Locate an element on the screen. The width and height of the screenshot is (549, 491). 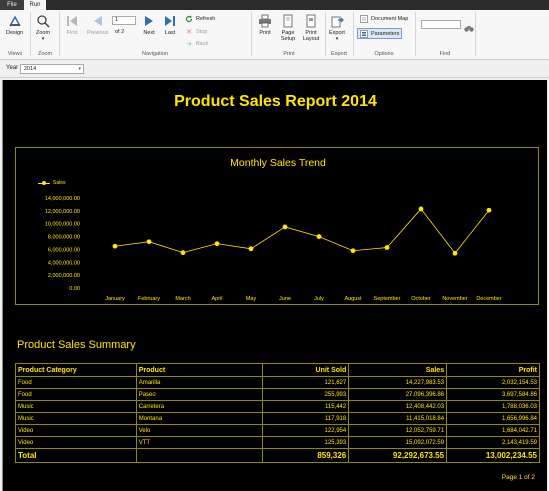
last-page-button: Last is located at coordinates (170, 25).